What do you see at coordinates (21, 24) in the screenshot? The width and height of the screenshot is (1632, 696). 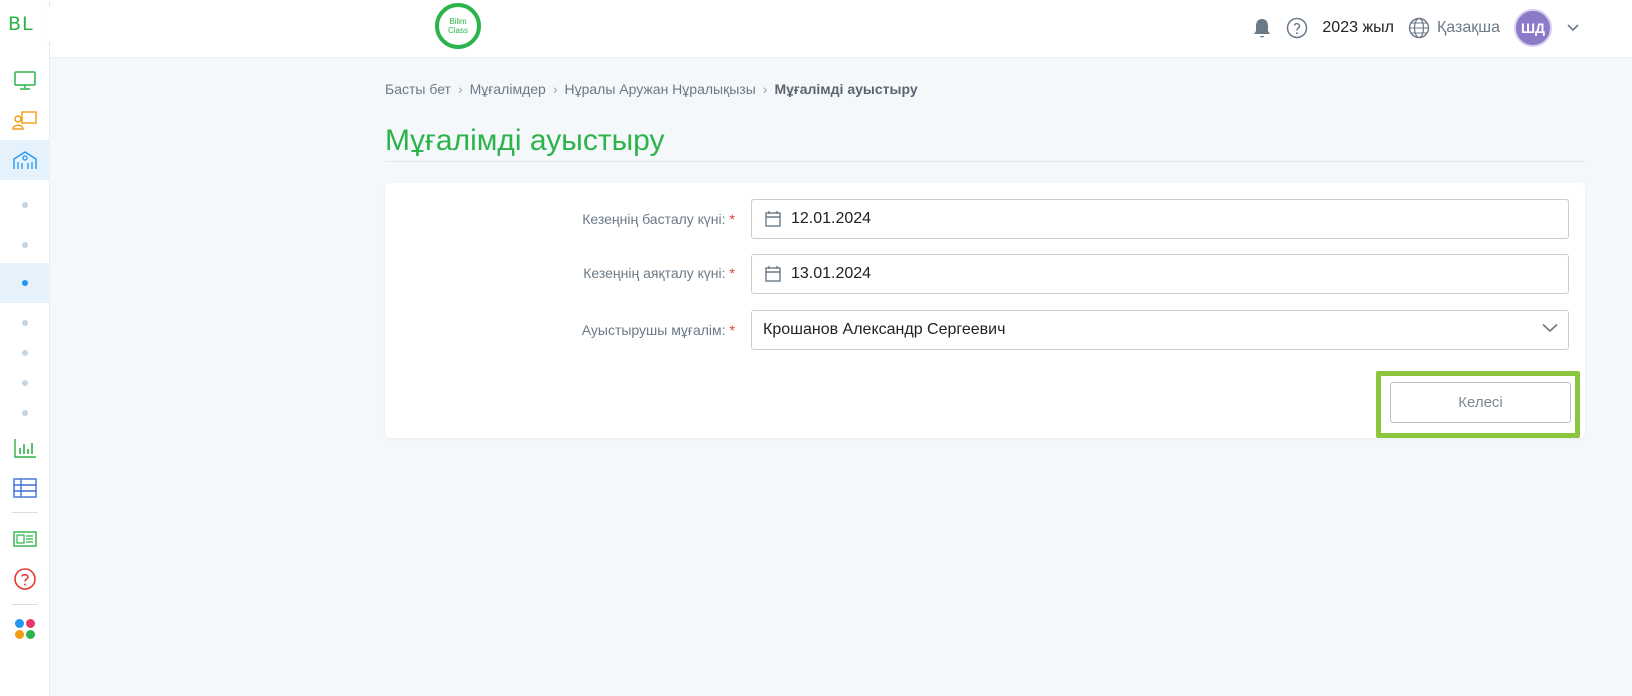 I see `app-logo: BL` at bounding box center [21, 24].